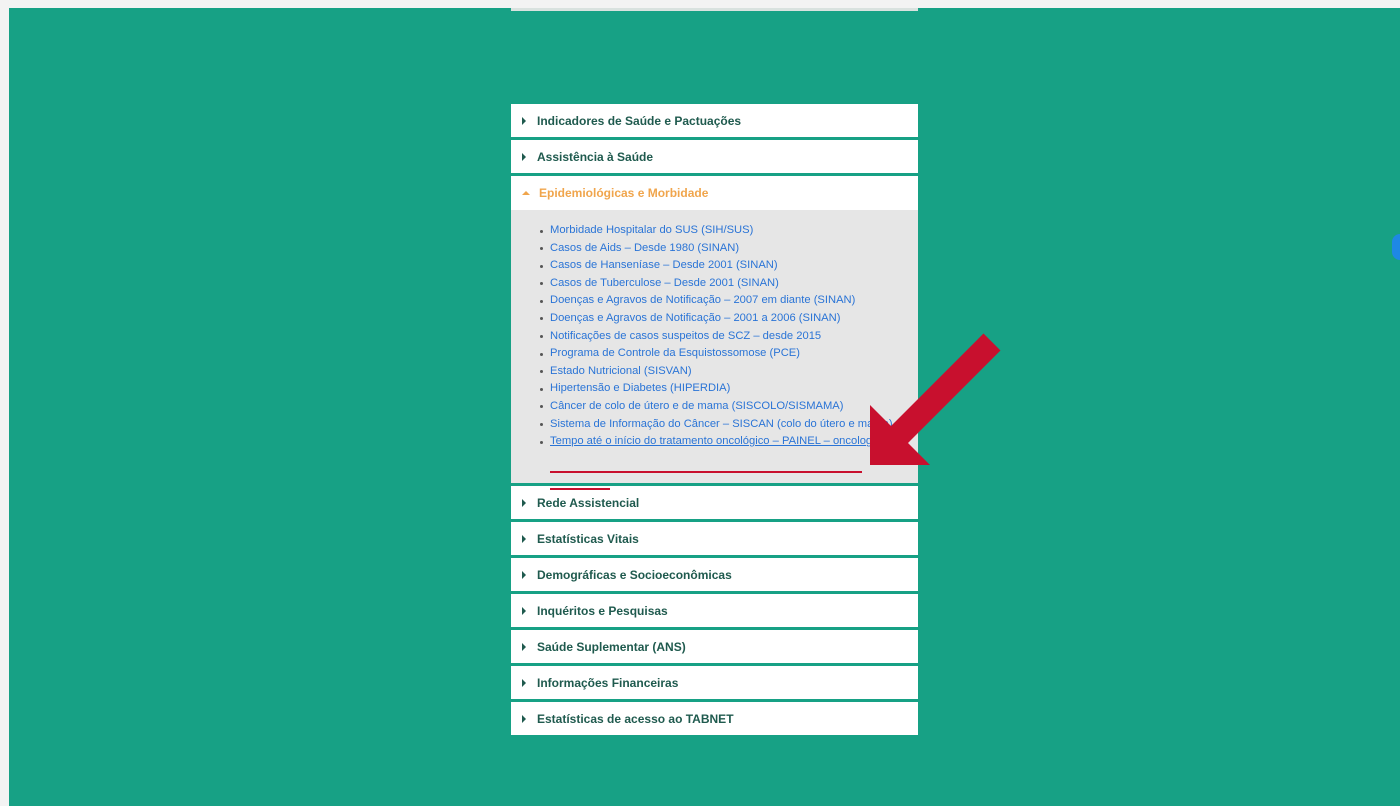  What do you see at coordinates (602, 610) in the screenshot?
I see `accordion-title: Inquéritos e Pesquisas` at bounding box center [602, 610].